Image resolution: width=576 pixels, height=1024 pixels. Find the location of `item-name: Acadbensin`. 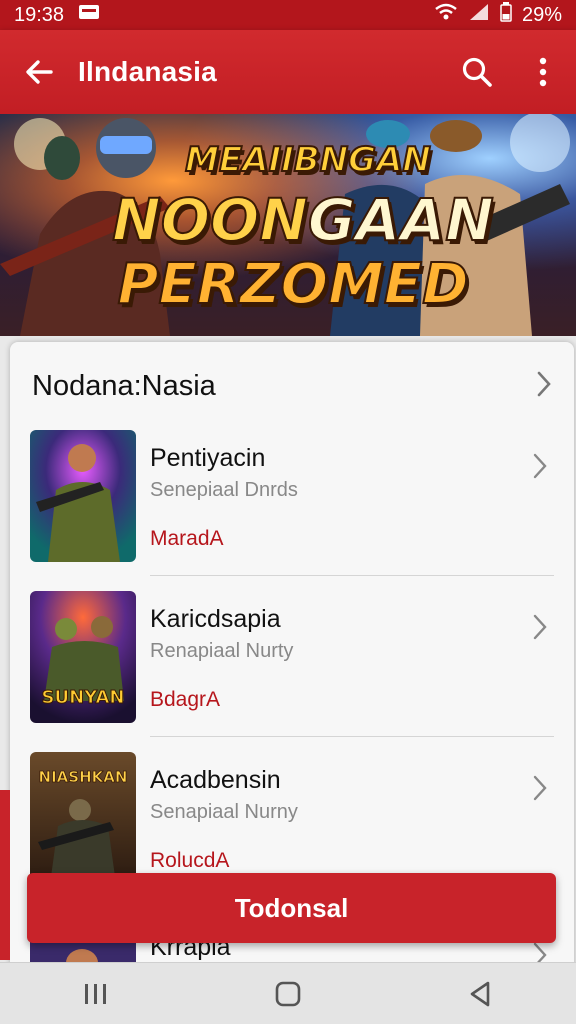

item-name: Acadbensin is located at coordinates (215, 780).